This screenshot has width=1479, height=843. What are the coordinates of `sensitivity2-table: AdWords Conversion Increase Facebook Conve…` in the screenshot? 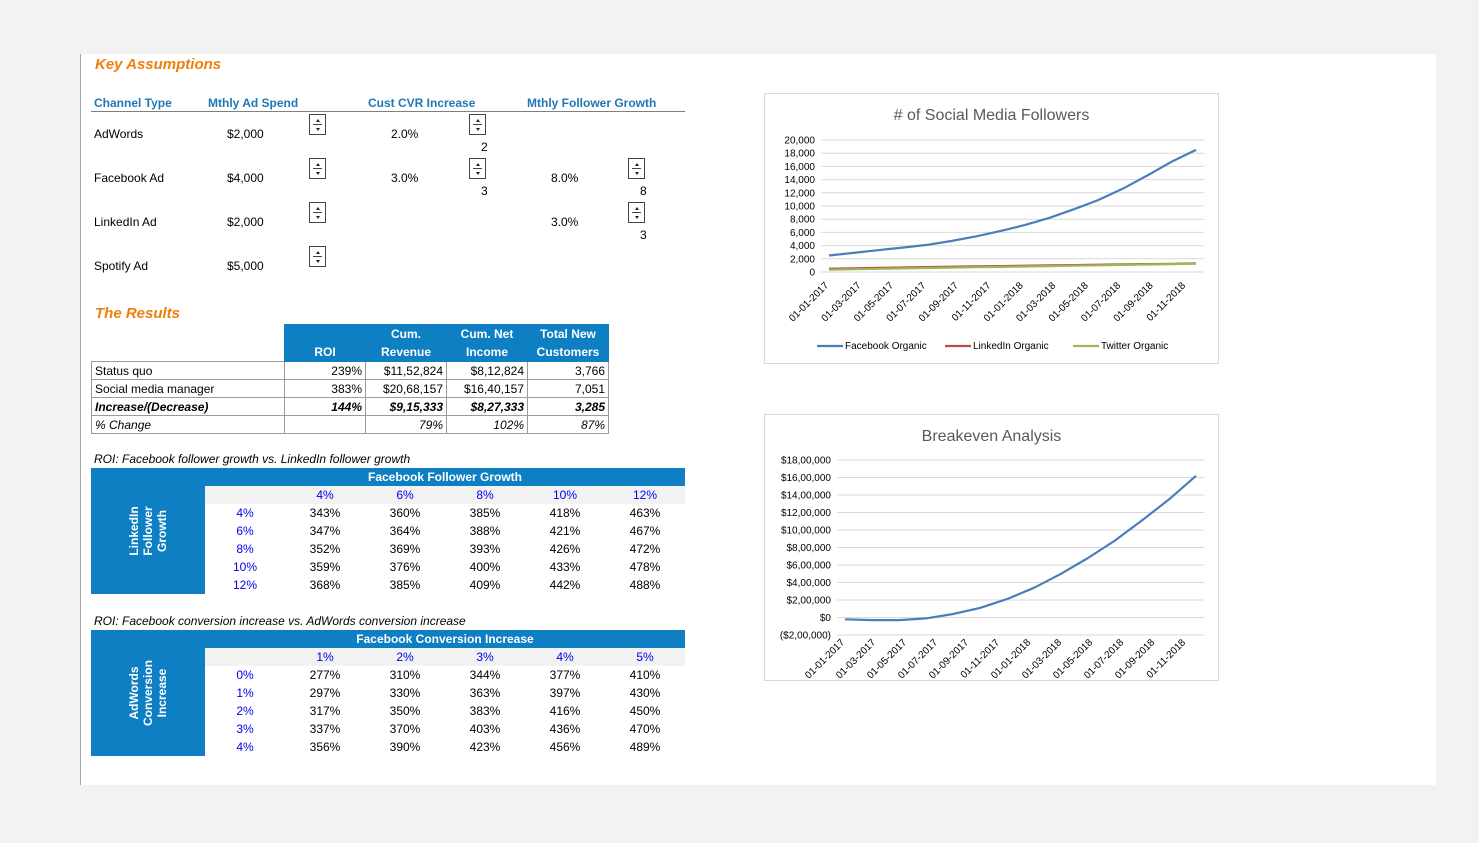 It's located at (388, 693).